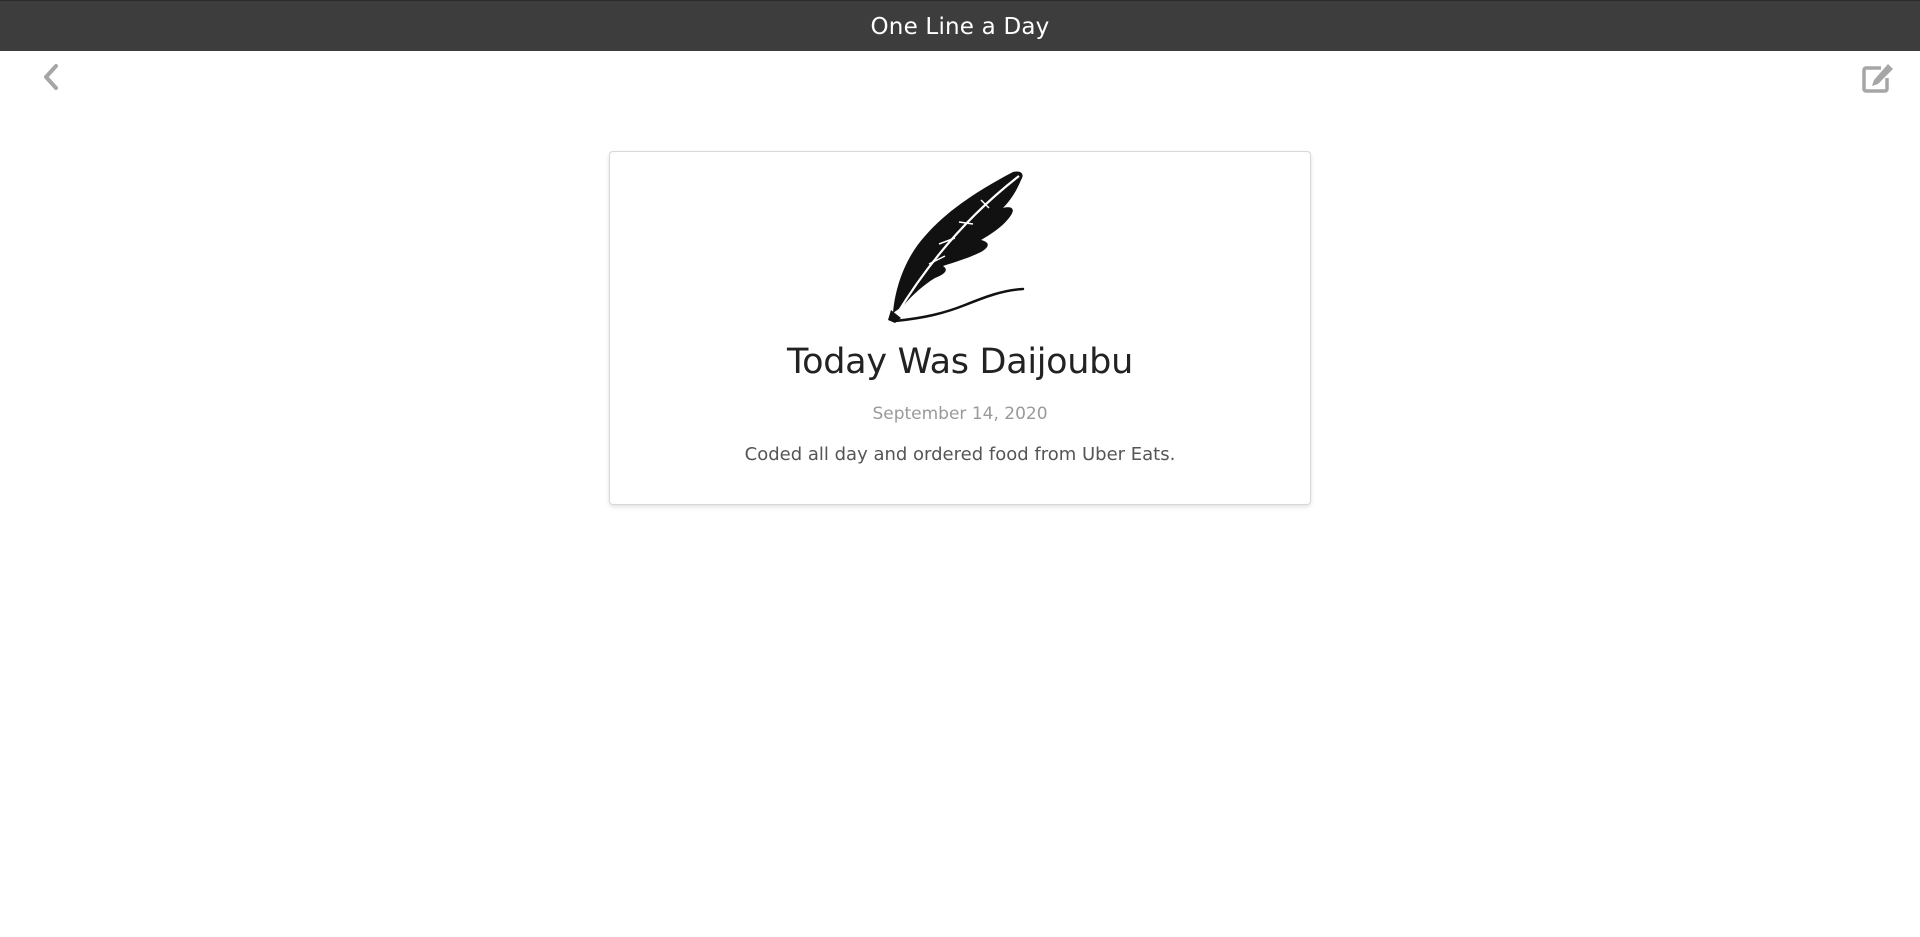 The image size is (1920, 937). I want to click on chevron-left-icon, so click(51, 77).